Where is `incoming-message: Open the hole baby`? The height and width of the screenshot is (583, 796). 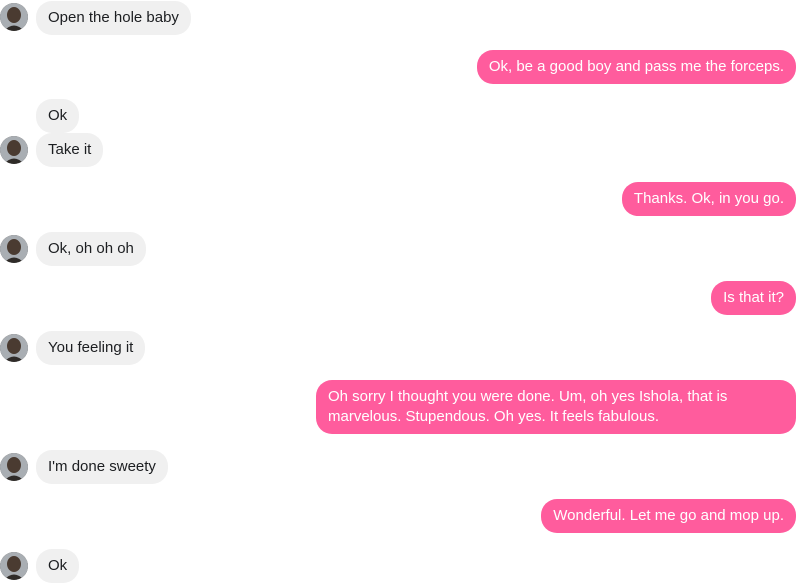
incoming-message: Open the hole baby is located at coordinates (113, 18).